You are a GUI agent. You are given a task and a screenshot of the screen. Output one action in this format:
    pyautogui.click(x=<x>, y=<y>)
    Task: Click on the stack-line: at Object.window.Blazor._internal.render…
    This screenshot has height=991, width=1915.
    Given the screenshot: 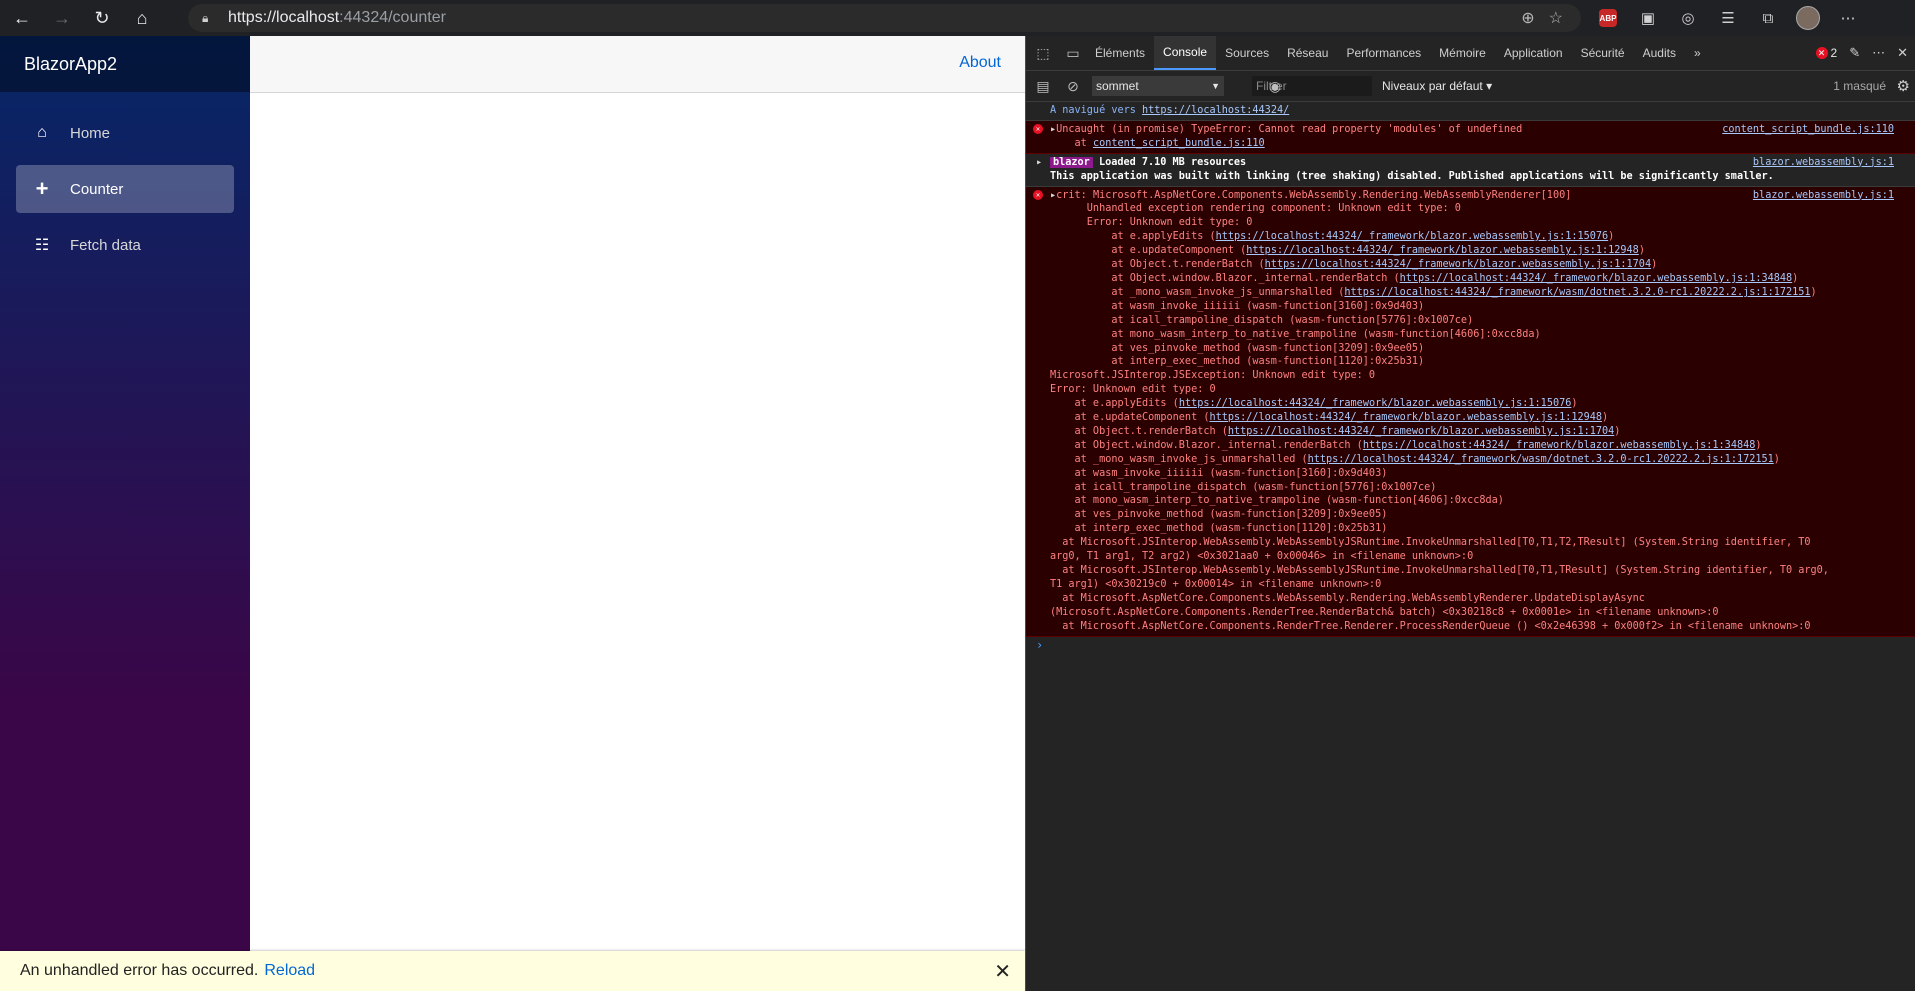 What is the action you would take?
    pyautogui.click(x=1406, y=445)
    